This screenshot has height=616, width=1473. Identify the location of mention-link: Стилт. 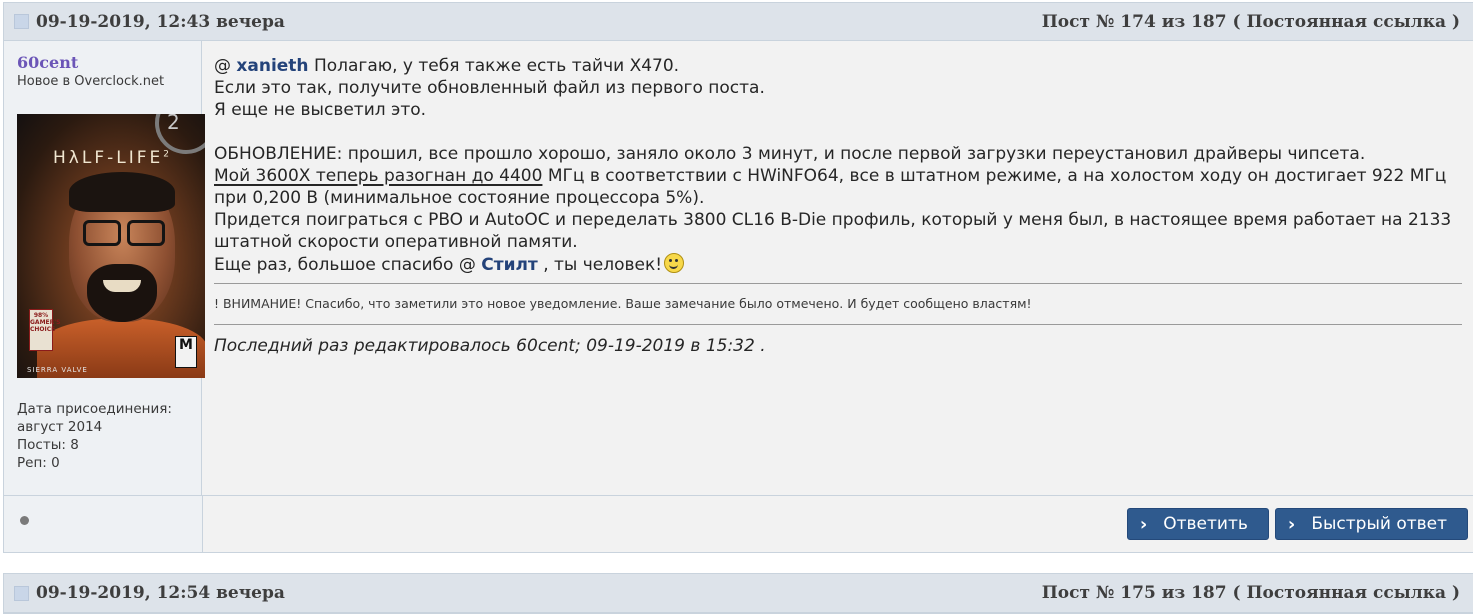
(509, 265).